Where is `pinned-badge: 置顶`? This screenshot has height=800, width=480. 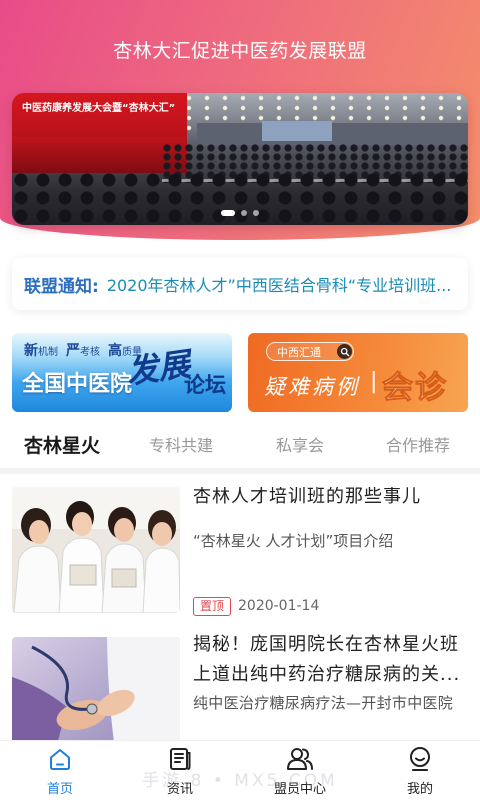
pinned-badge: 置顶 is located at coordinates (212, 606).